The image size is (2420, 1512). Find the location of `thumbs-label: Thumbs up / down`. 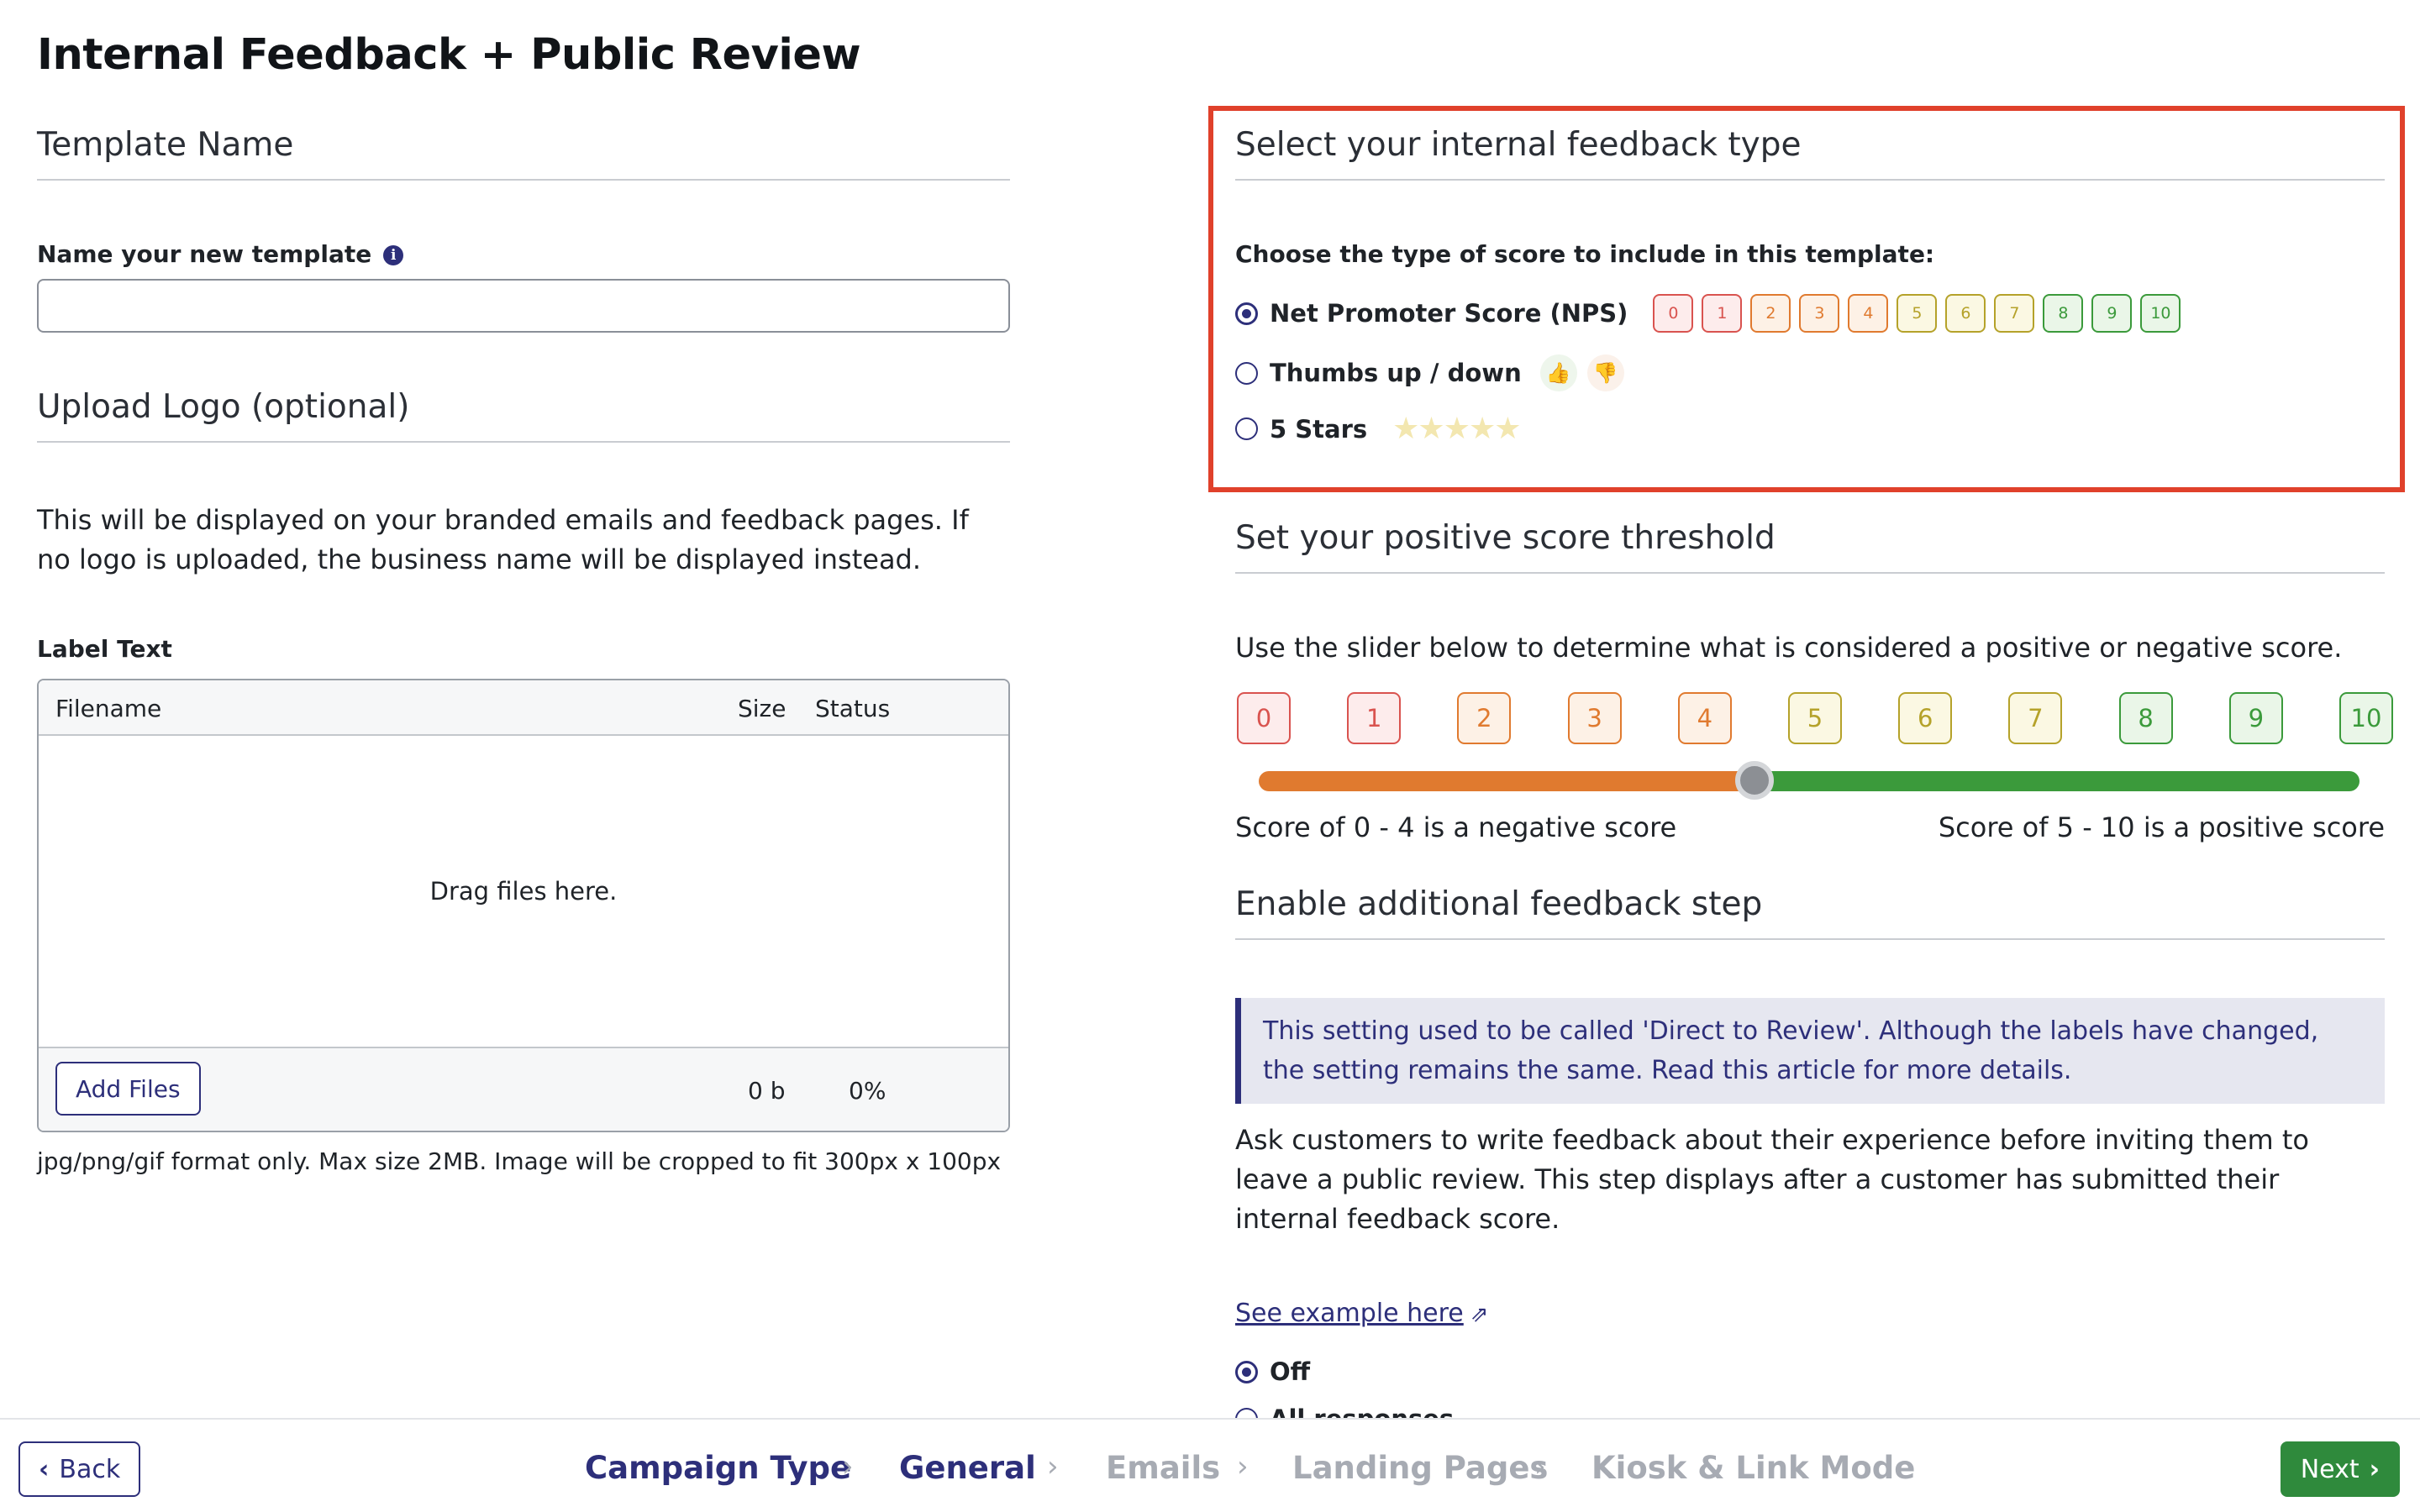

thumbs-label: Thumbs up / down is located at coordinates (1396, 373).